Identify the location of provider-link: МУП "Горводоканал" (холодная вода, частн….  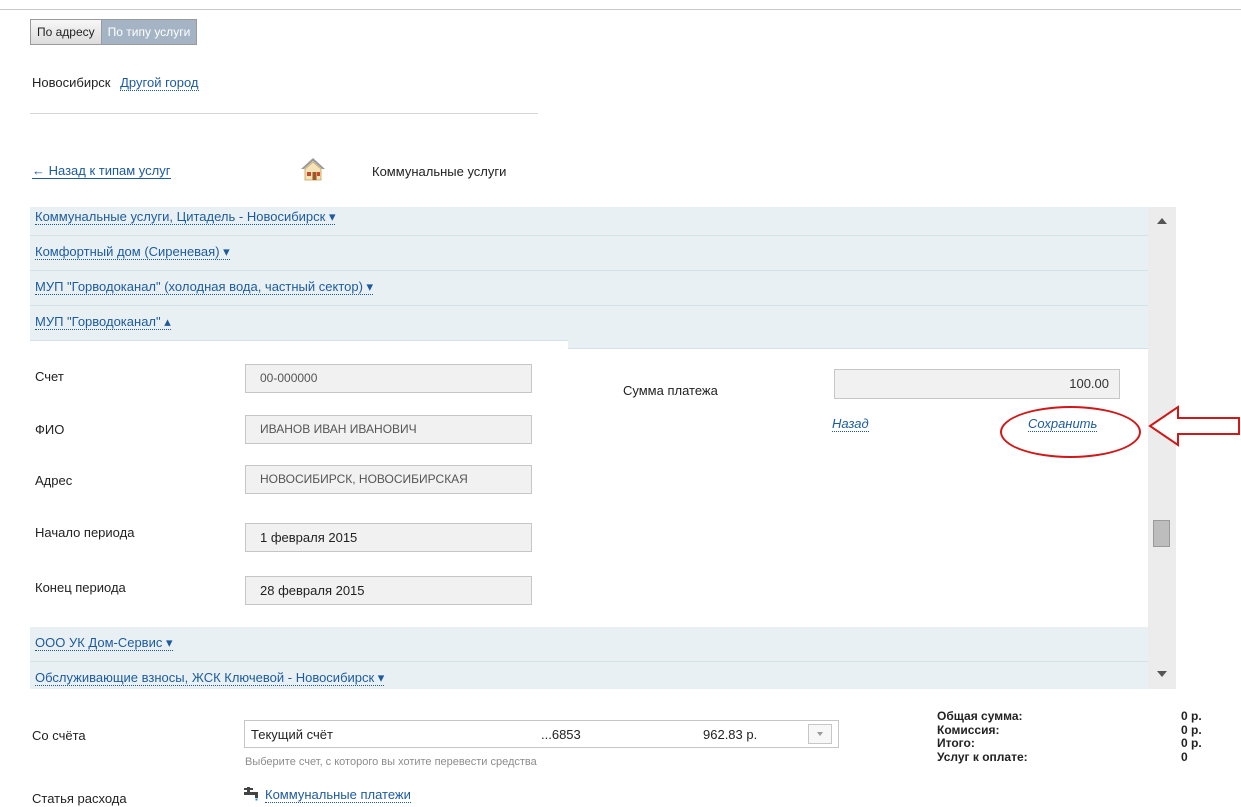
(204, 287).